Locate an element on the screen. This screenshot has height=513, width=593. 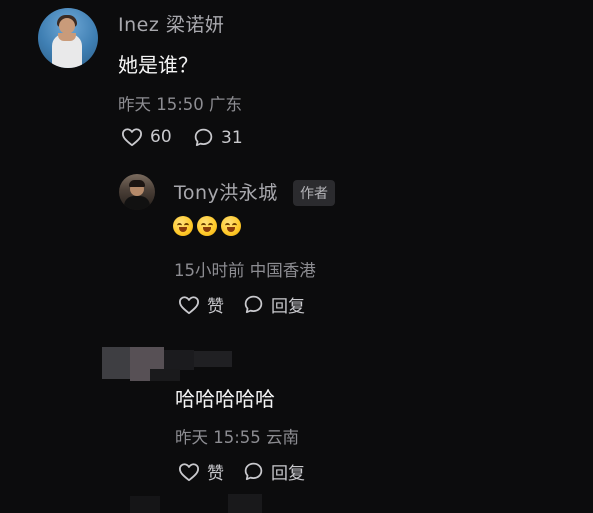
reply-avatar-shoulders is located at coordinates (137, 203).